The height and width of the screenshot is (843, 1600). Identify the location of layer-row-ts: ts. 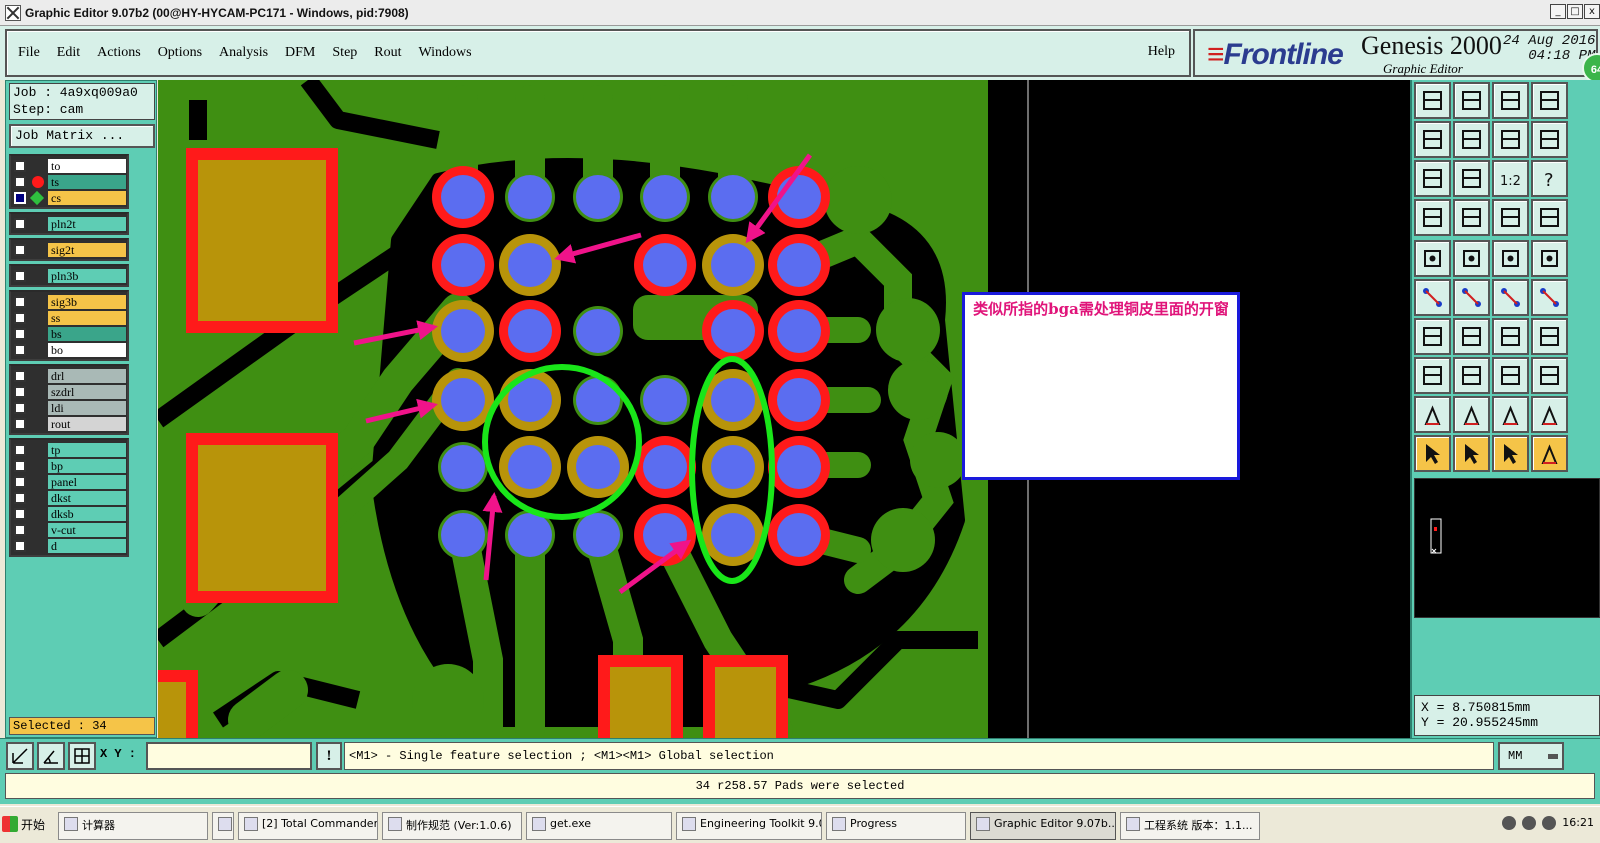
(69, 181).